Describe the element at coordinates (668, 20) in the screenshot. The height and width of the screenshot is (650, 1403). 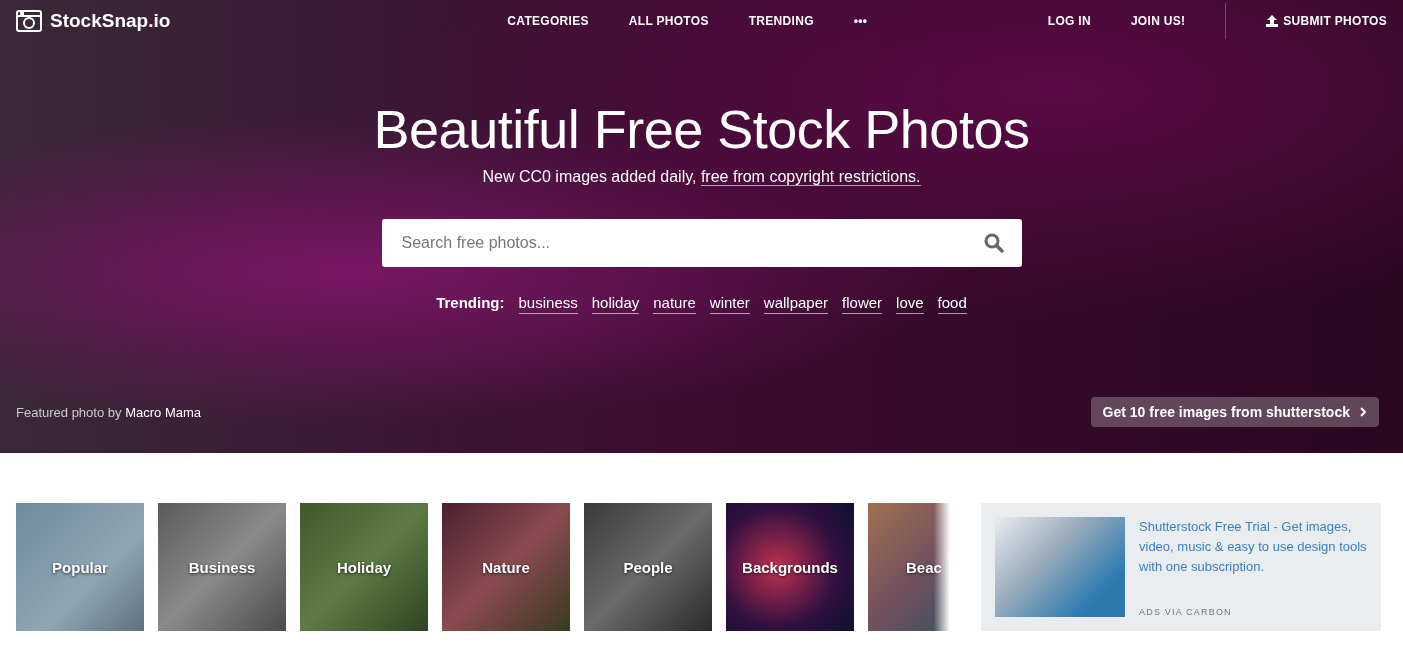
I see `nav-link: ALL PHOTOS` at that location.